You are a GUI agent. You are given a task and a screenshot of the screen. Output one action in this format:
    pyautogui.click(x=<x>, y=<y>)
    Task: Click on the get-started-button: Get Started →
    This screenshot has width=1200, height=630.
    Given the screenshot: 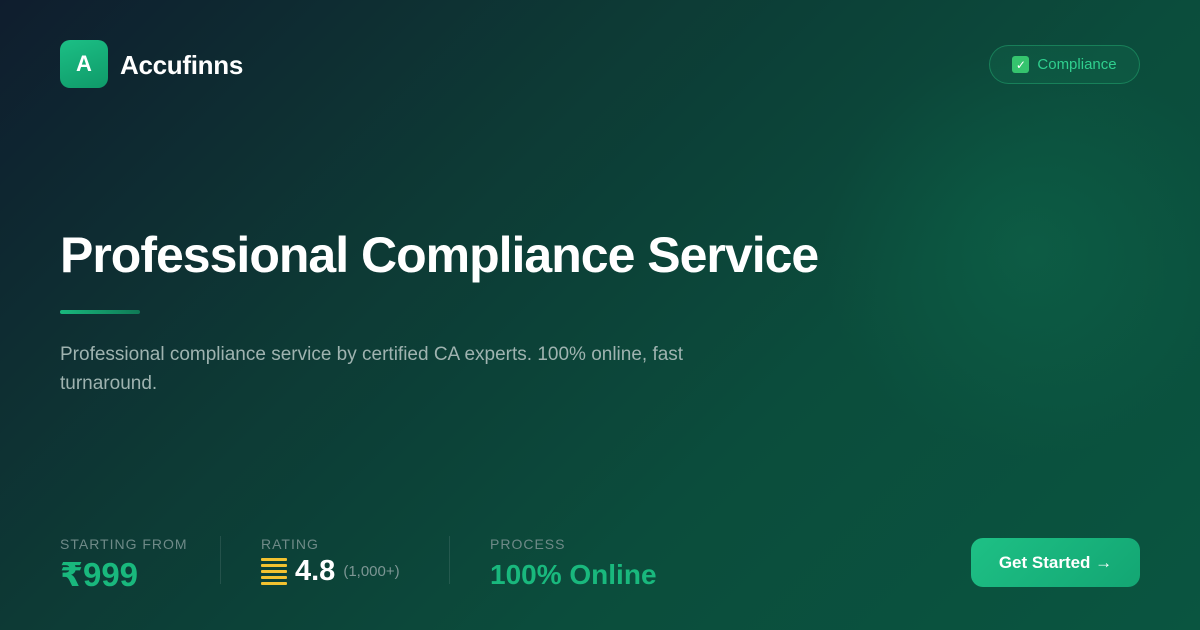 What is the action you would take?
    pyautogui.click(x=1055, y=562)
    